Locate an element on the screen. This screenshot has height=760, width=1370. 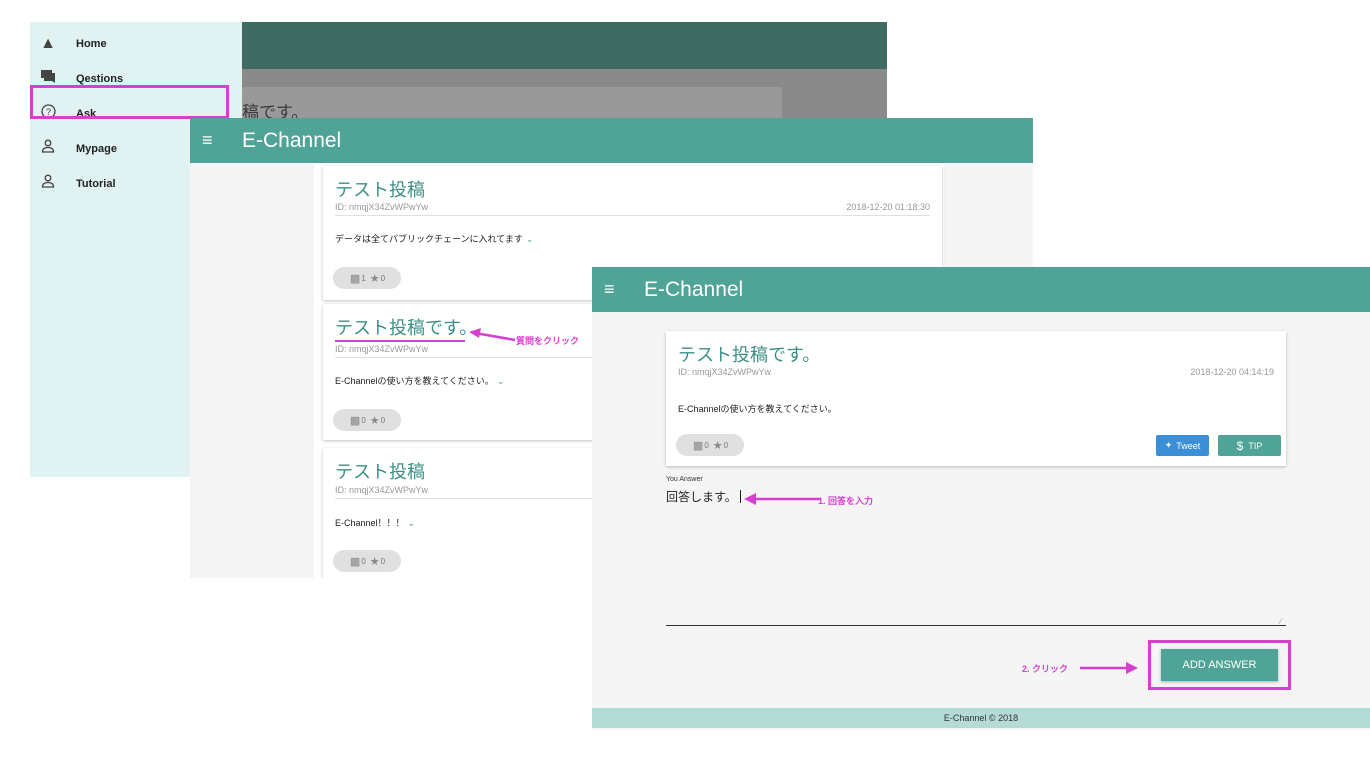
dollar-icon: $ is located at coordinates (1240, 445).